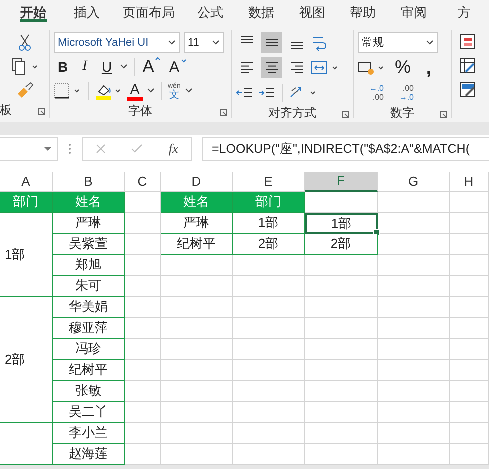 This screenshot has width=489, height=469. I want to click on ribbon-tab: 页面布局, so click(148, 11).